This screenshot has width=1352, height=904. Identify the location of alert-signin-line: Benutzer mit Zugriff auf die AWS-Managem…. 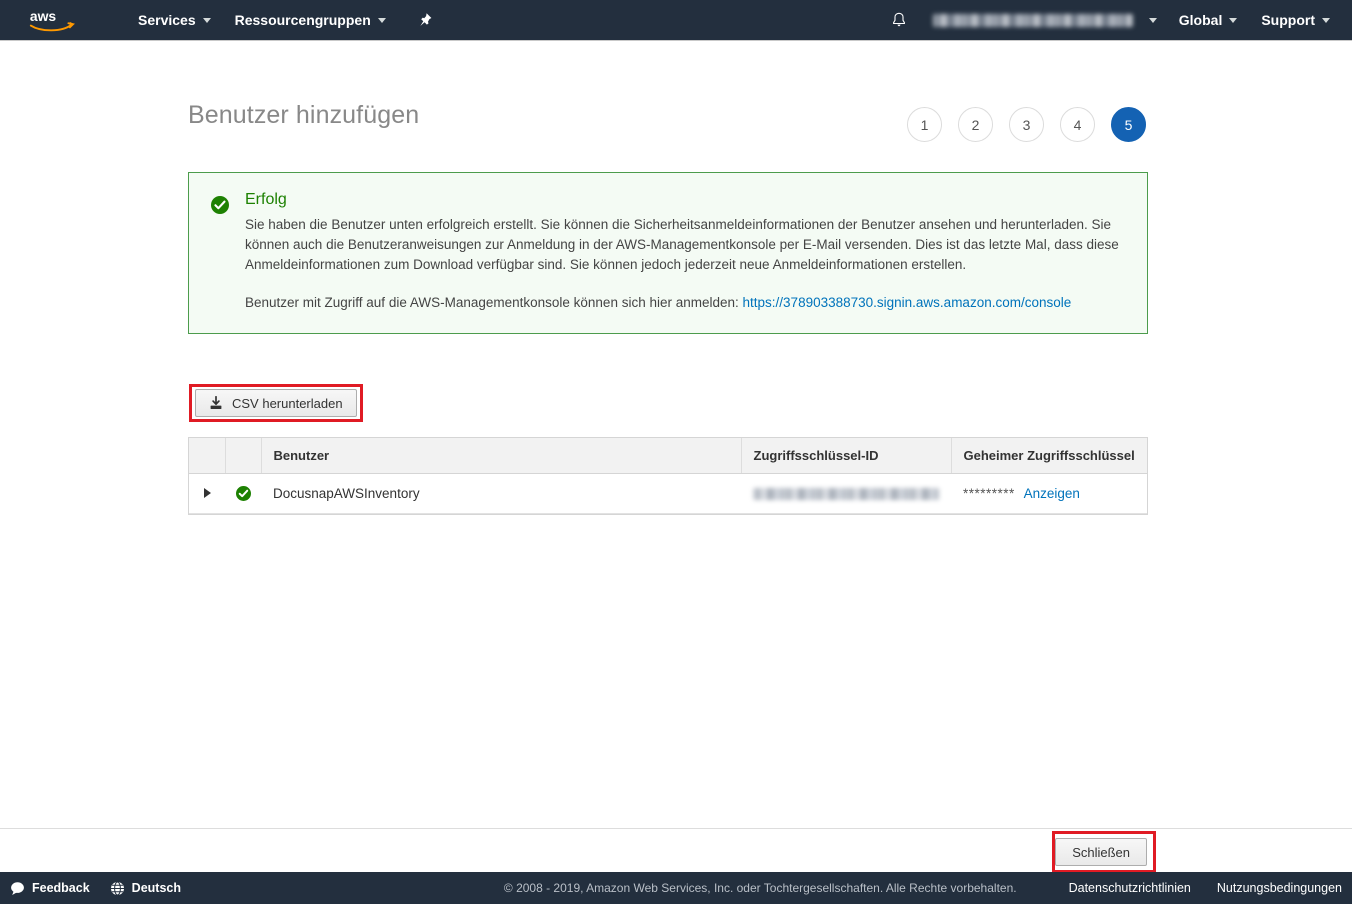
(685, 303).